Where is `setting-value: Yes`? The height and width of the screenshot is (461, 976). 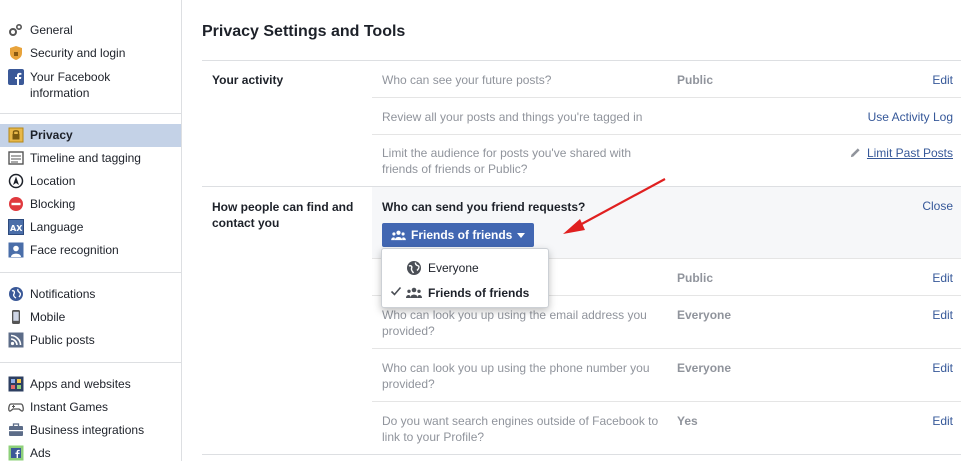 setting-value: Yes is located at coordinates (687, 421).